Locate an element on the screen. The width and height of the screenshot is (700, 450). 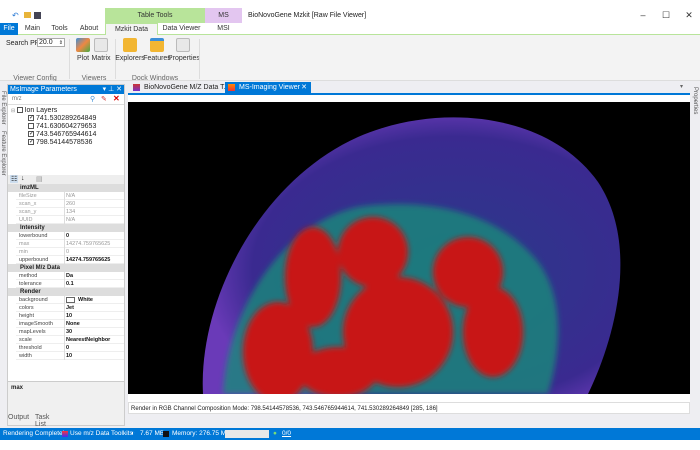
features-button: Features is located at coordinates (157, 50).